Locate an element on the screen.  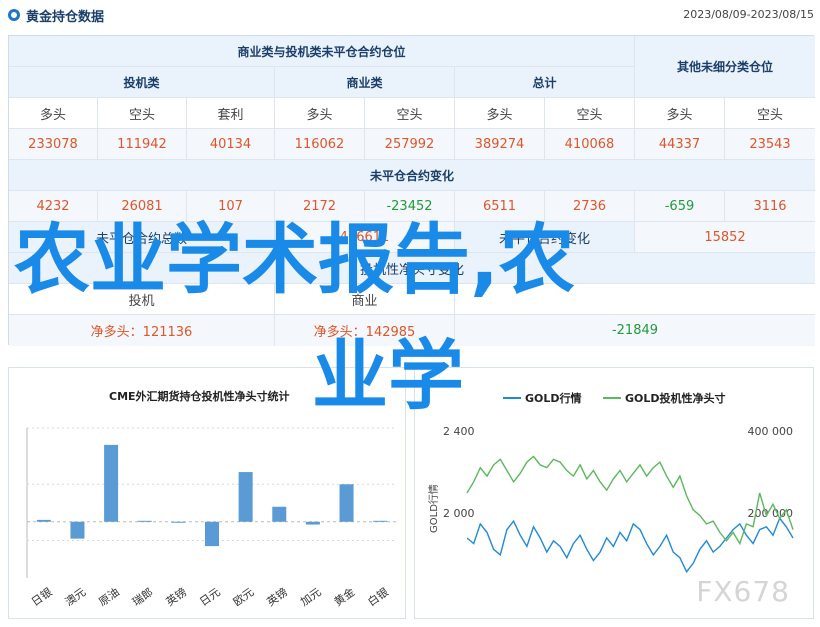
position-cell-5: 389274 is located at coordinates (500, 144).